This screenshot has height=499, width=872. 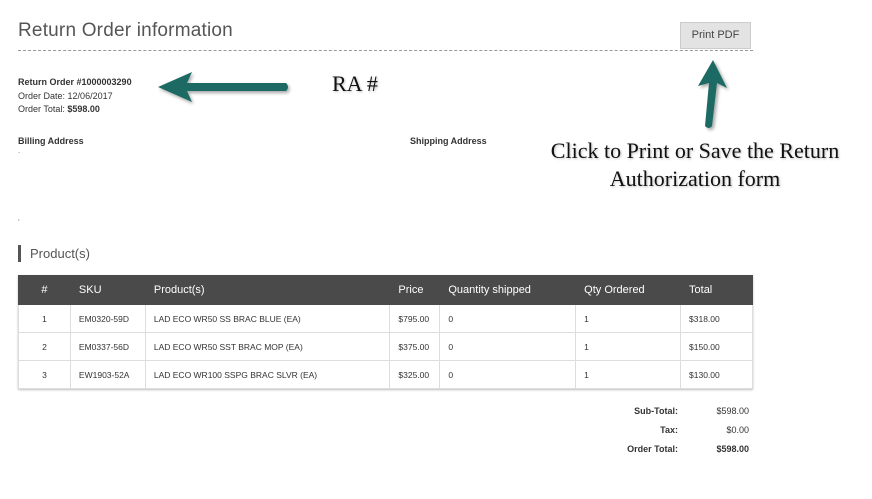 I want to click on subtotal-row: Sub-Total: $598.00, so click(x=656, y=415).